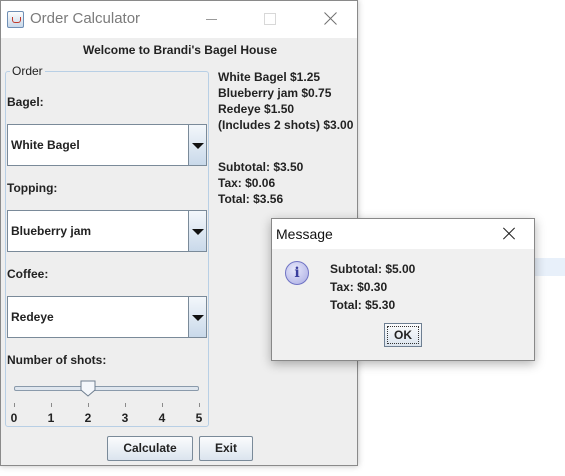 Image resolution: width=565 pixels, height=476 pixels. I want to click on price-line: (Includes 2 shots) $3.00, so click(286, 125).